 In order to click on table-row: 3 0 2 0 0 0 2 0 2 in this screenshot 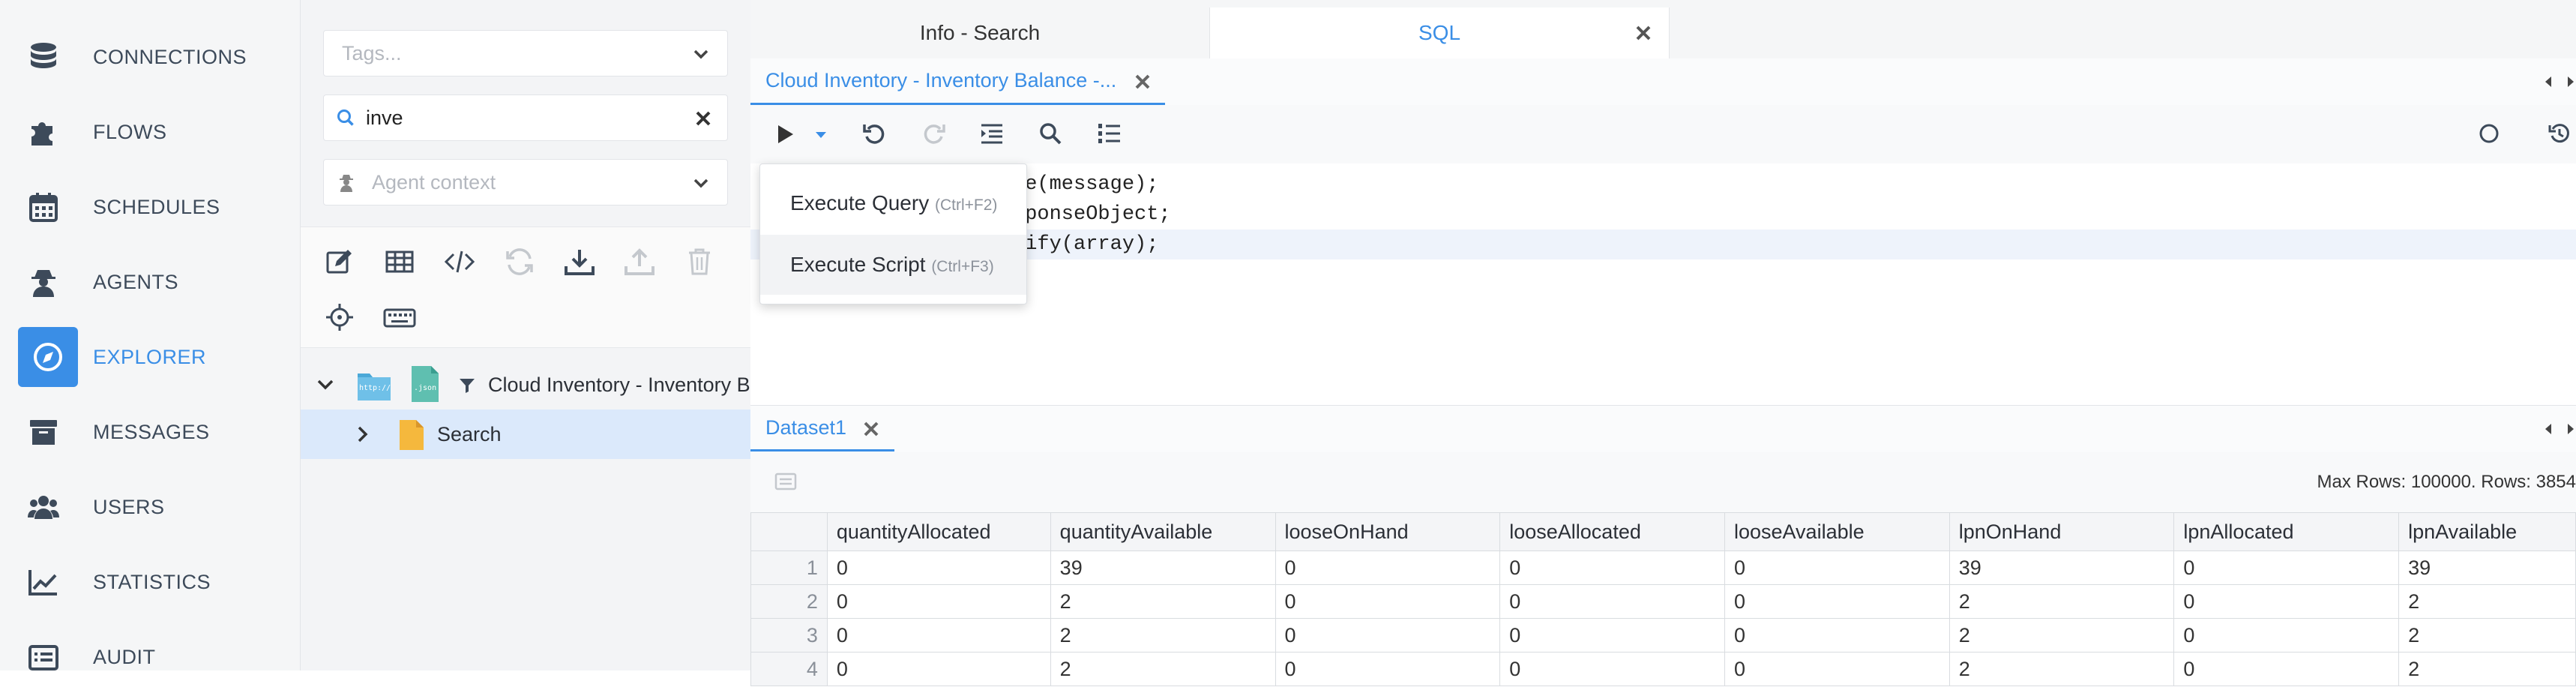, I will do `click(1663, 635)`.